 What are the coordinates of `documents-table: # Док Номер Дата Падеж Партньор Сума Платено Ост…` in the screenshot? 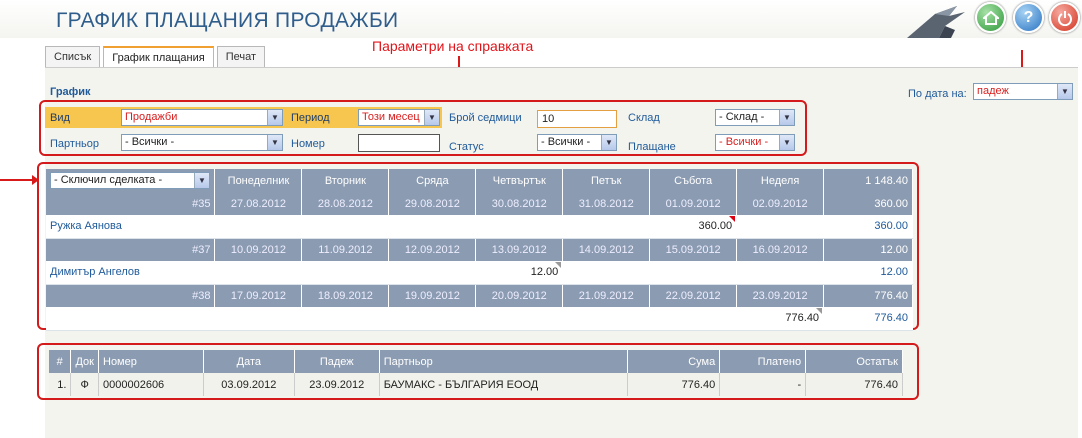 It's located at (476, 373).